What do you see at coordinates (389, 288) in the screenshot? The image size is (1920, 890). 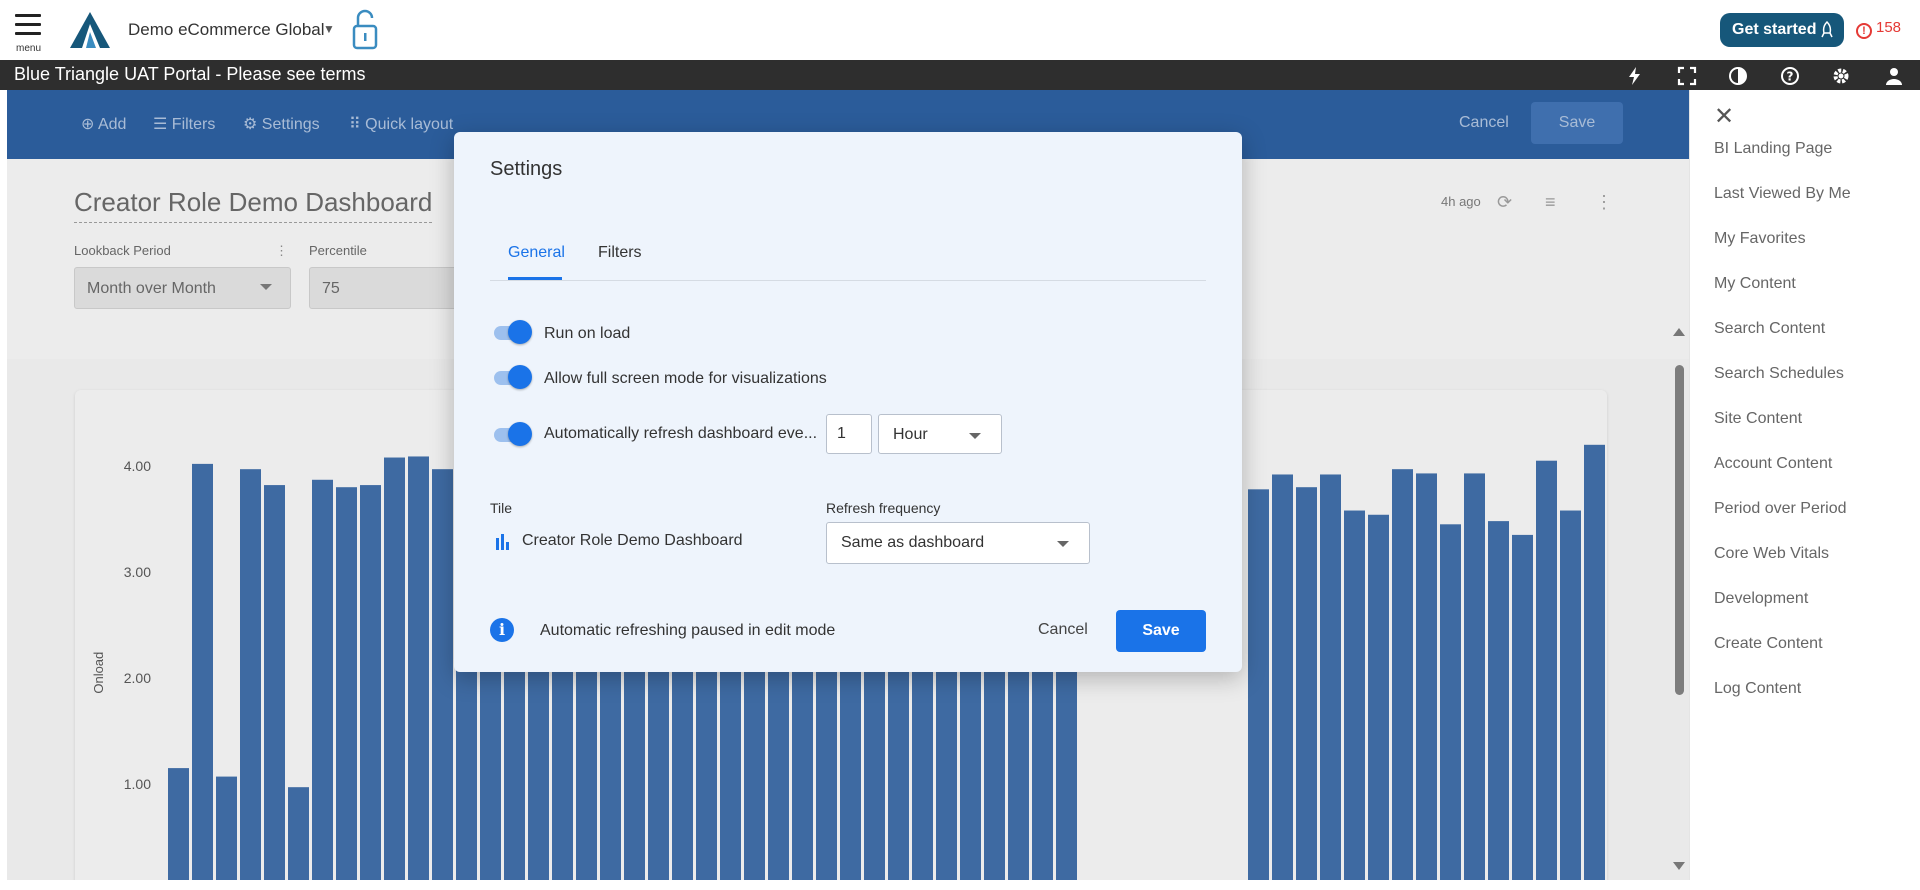 I see `percentile-input: 75` at bounding box center [389, 288].